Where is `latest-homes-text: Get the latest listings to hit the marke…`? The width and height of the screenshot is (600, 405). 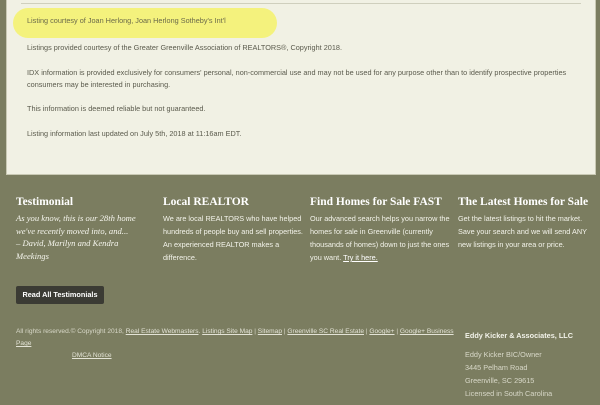 latest-homes-text: Get the latest listings to hit the marke… is located at coordinates (522, 231).